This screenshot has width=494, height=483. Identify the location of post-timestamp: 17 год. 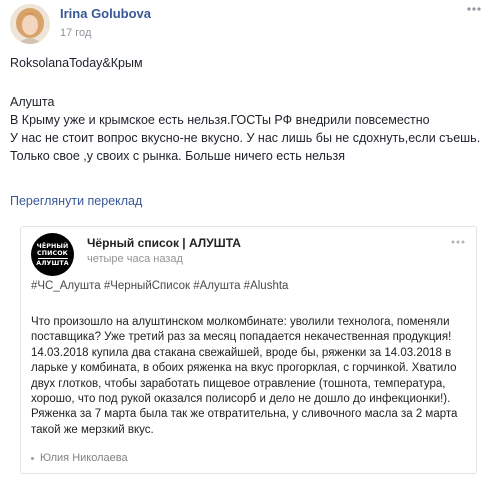
(75, 33).